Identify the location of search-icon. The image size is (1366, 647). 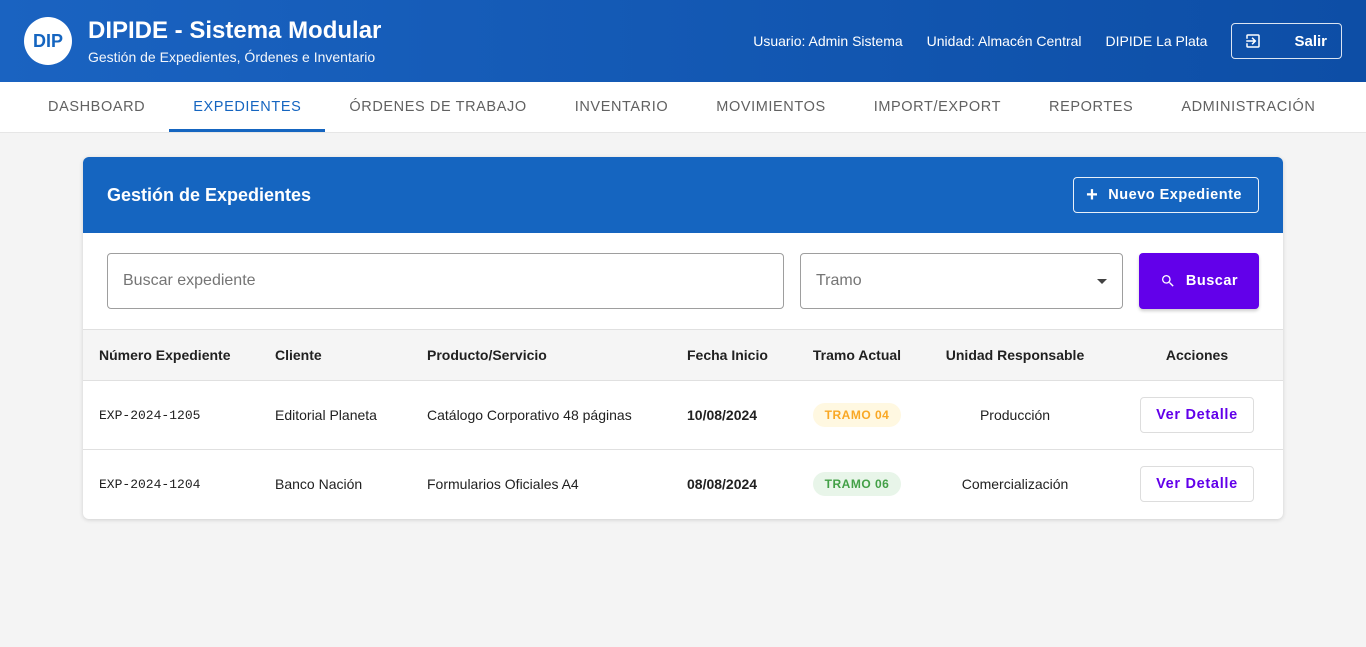
(1167, 281).